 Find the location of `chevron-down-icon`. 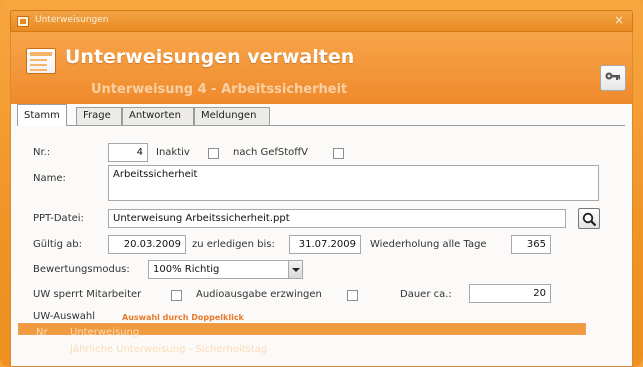

chevron-down-icon is located at coordinates (295, 269).